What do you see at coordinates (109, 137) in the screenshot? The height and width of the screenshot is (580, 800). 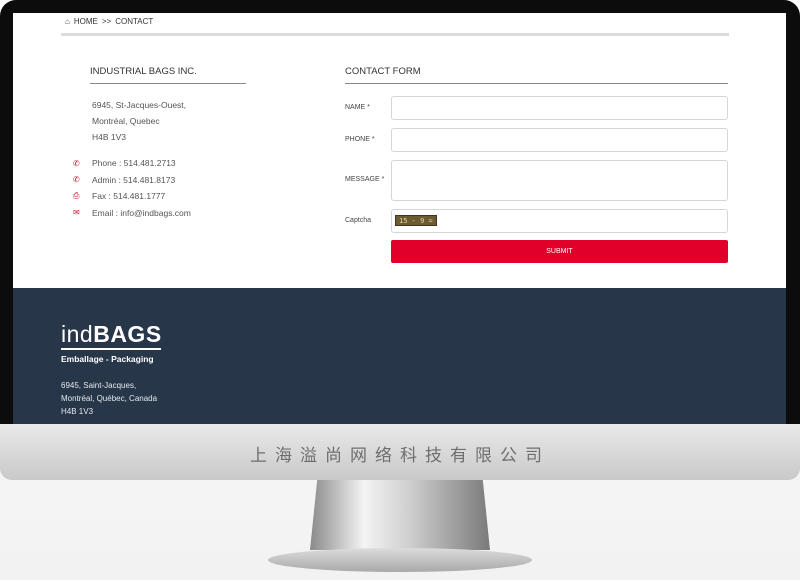 I see `address-line: H4B 1V3` at bounding box center [109, 137].